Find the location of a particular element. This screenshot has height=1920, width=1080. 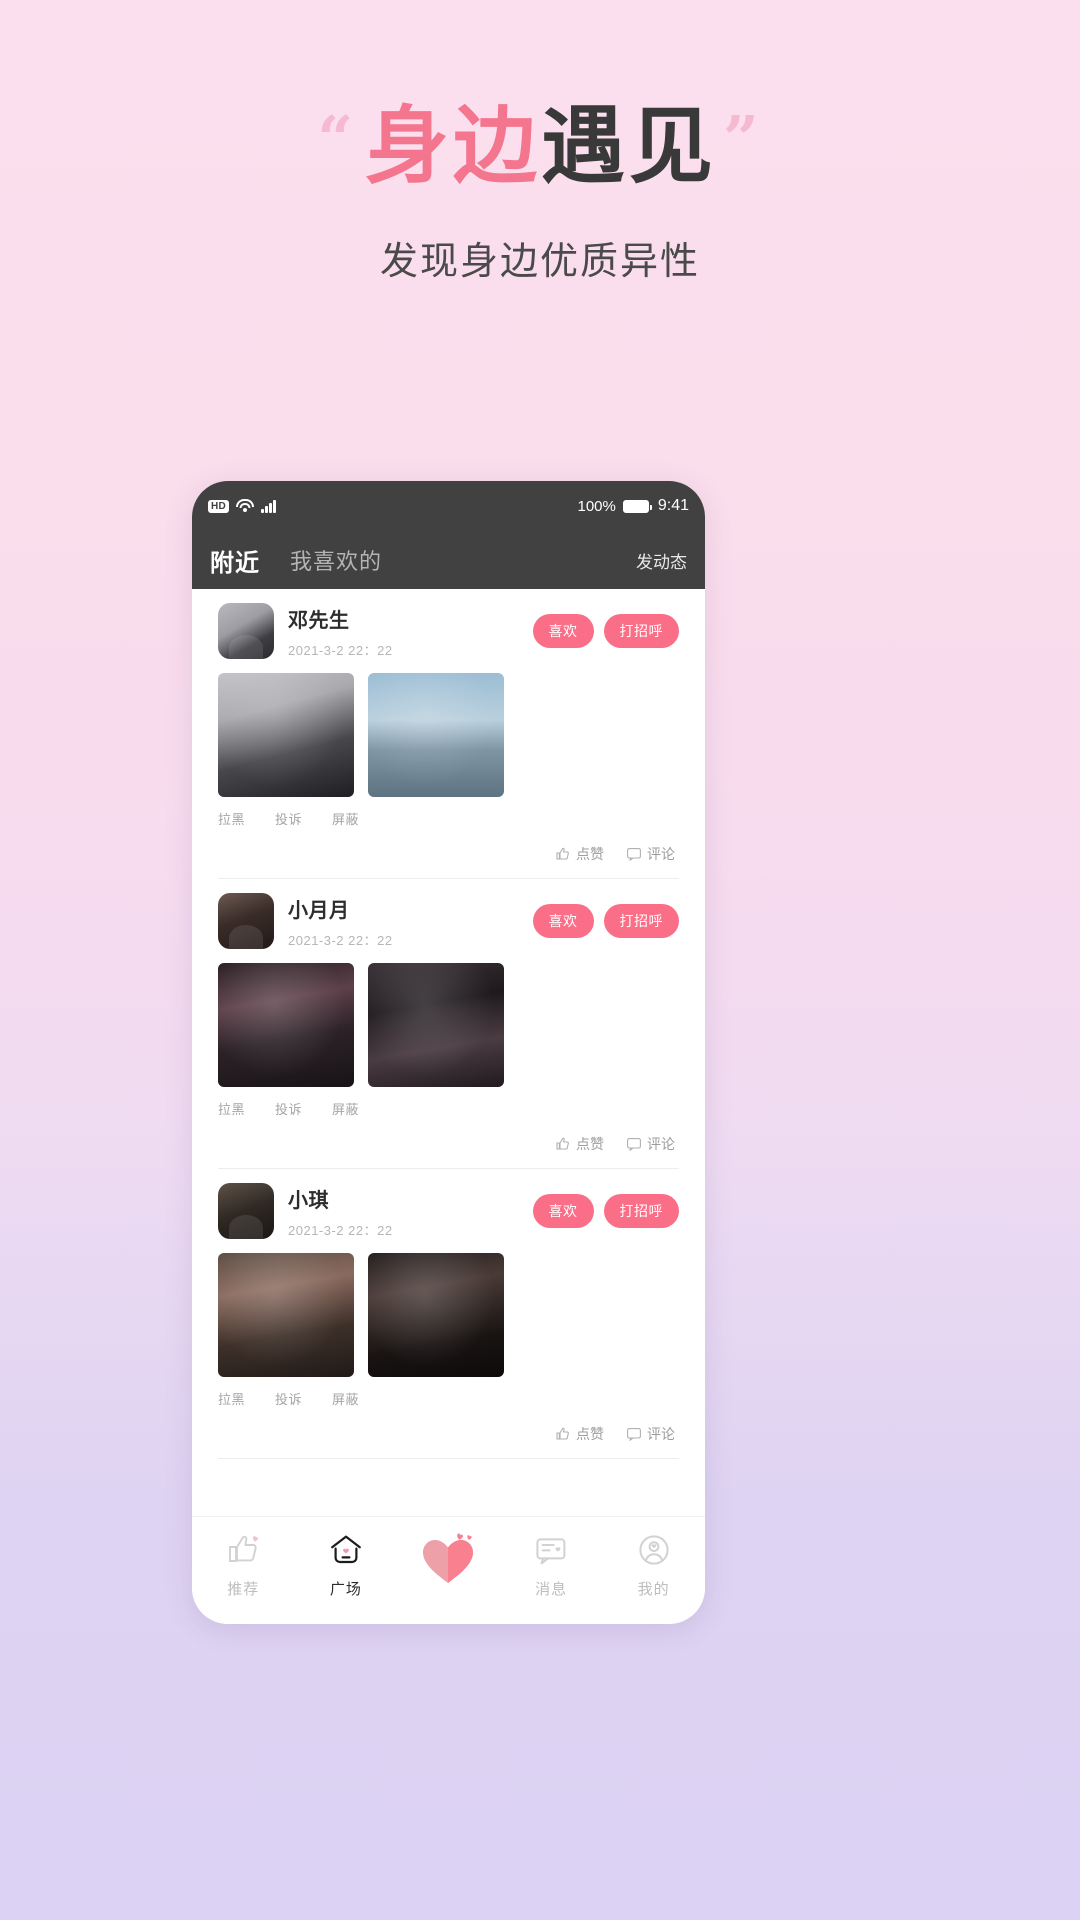

heart-fab-icon is located at coordinates (448, 1559).